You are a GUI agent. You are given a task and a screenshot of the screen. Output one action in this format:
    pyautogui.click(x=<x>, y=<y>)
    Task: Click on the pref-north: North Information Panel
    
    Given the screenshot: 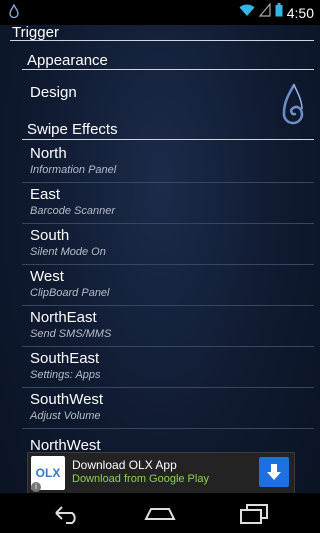 What is the action you would take?
    pyautogui.click(x=168, y=162)
    